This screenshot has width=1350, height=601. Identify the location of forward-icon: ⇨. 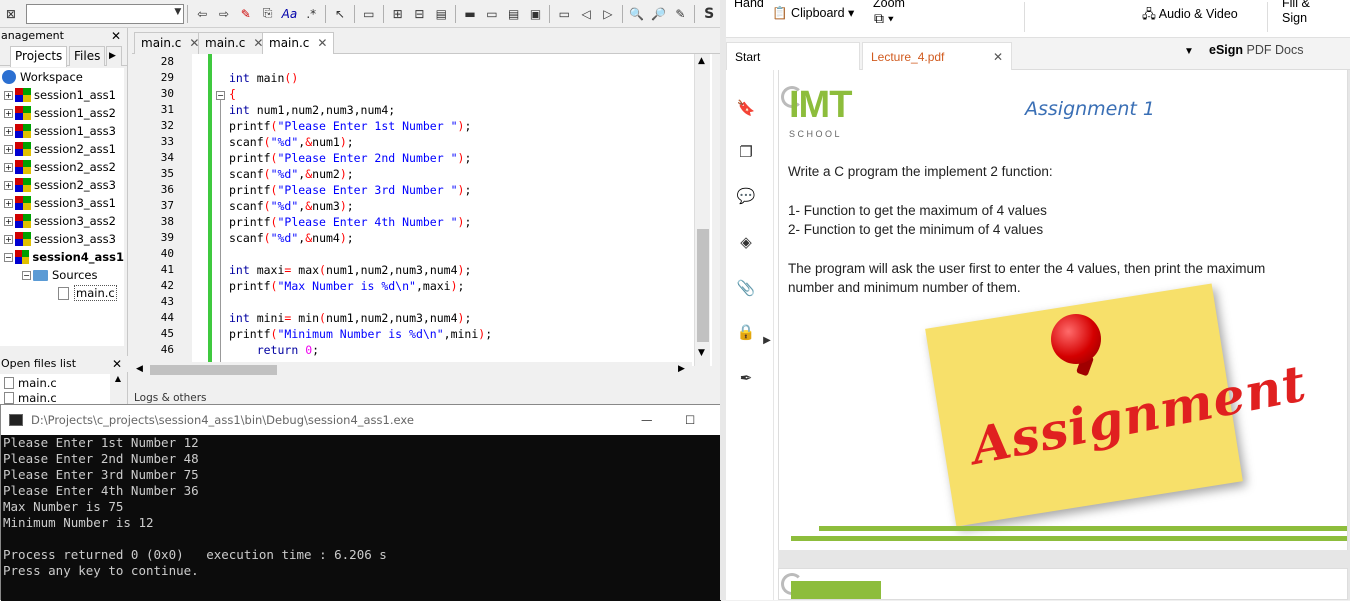
(224, 14).